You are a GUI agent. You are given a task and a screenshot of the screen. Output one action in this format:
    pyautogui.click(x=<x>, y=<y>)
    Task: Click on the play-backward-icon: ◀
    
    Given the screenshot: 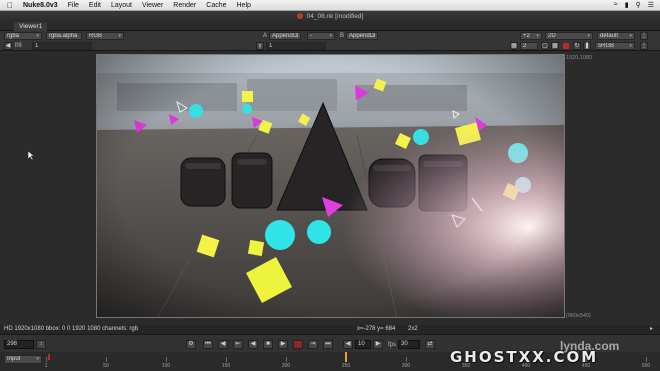 What is the action you would take?
    pyautogui.click(x=253, y=344)
    